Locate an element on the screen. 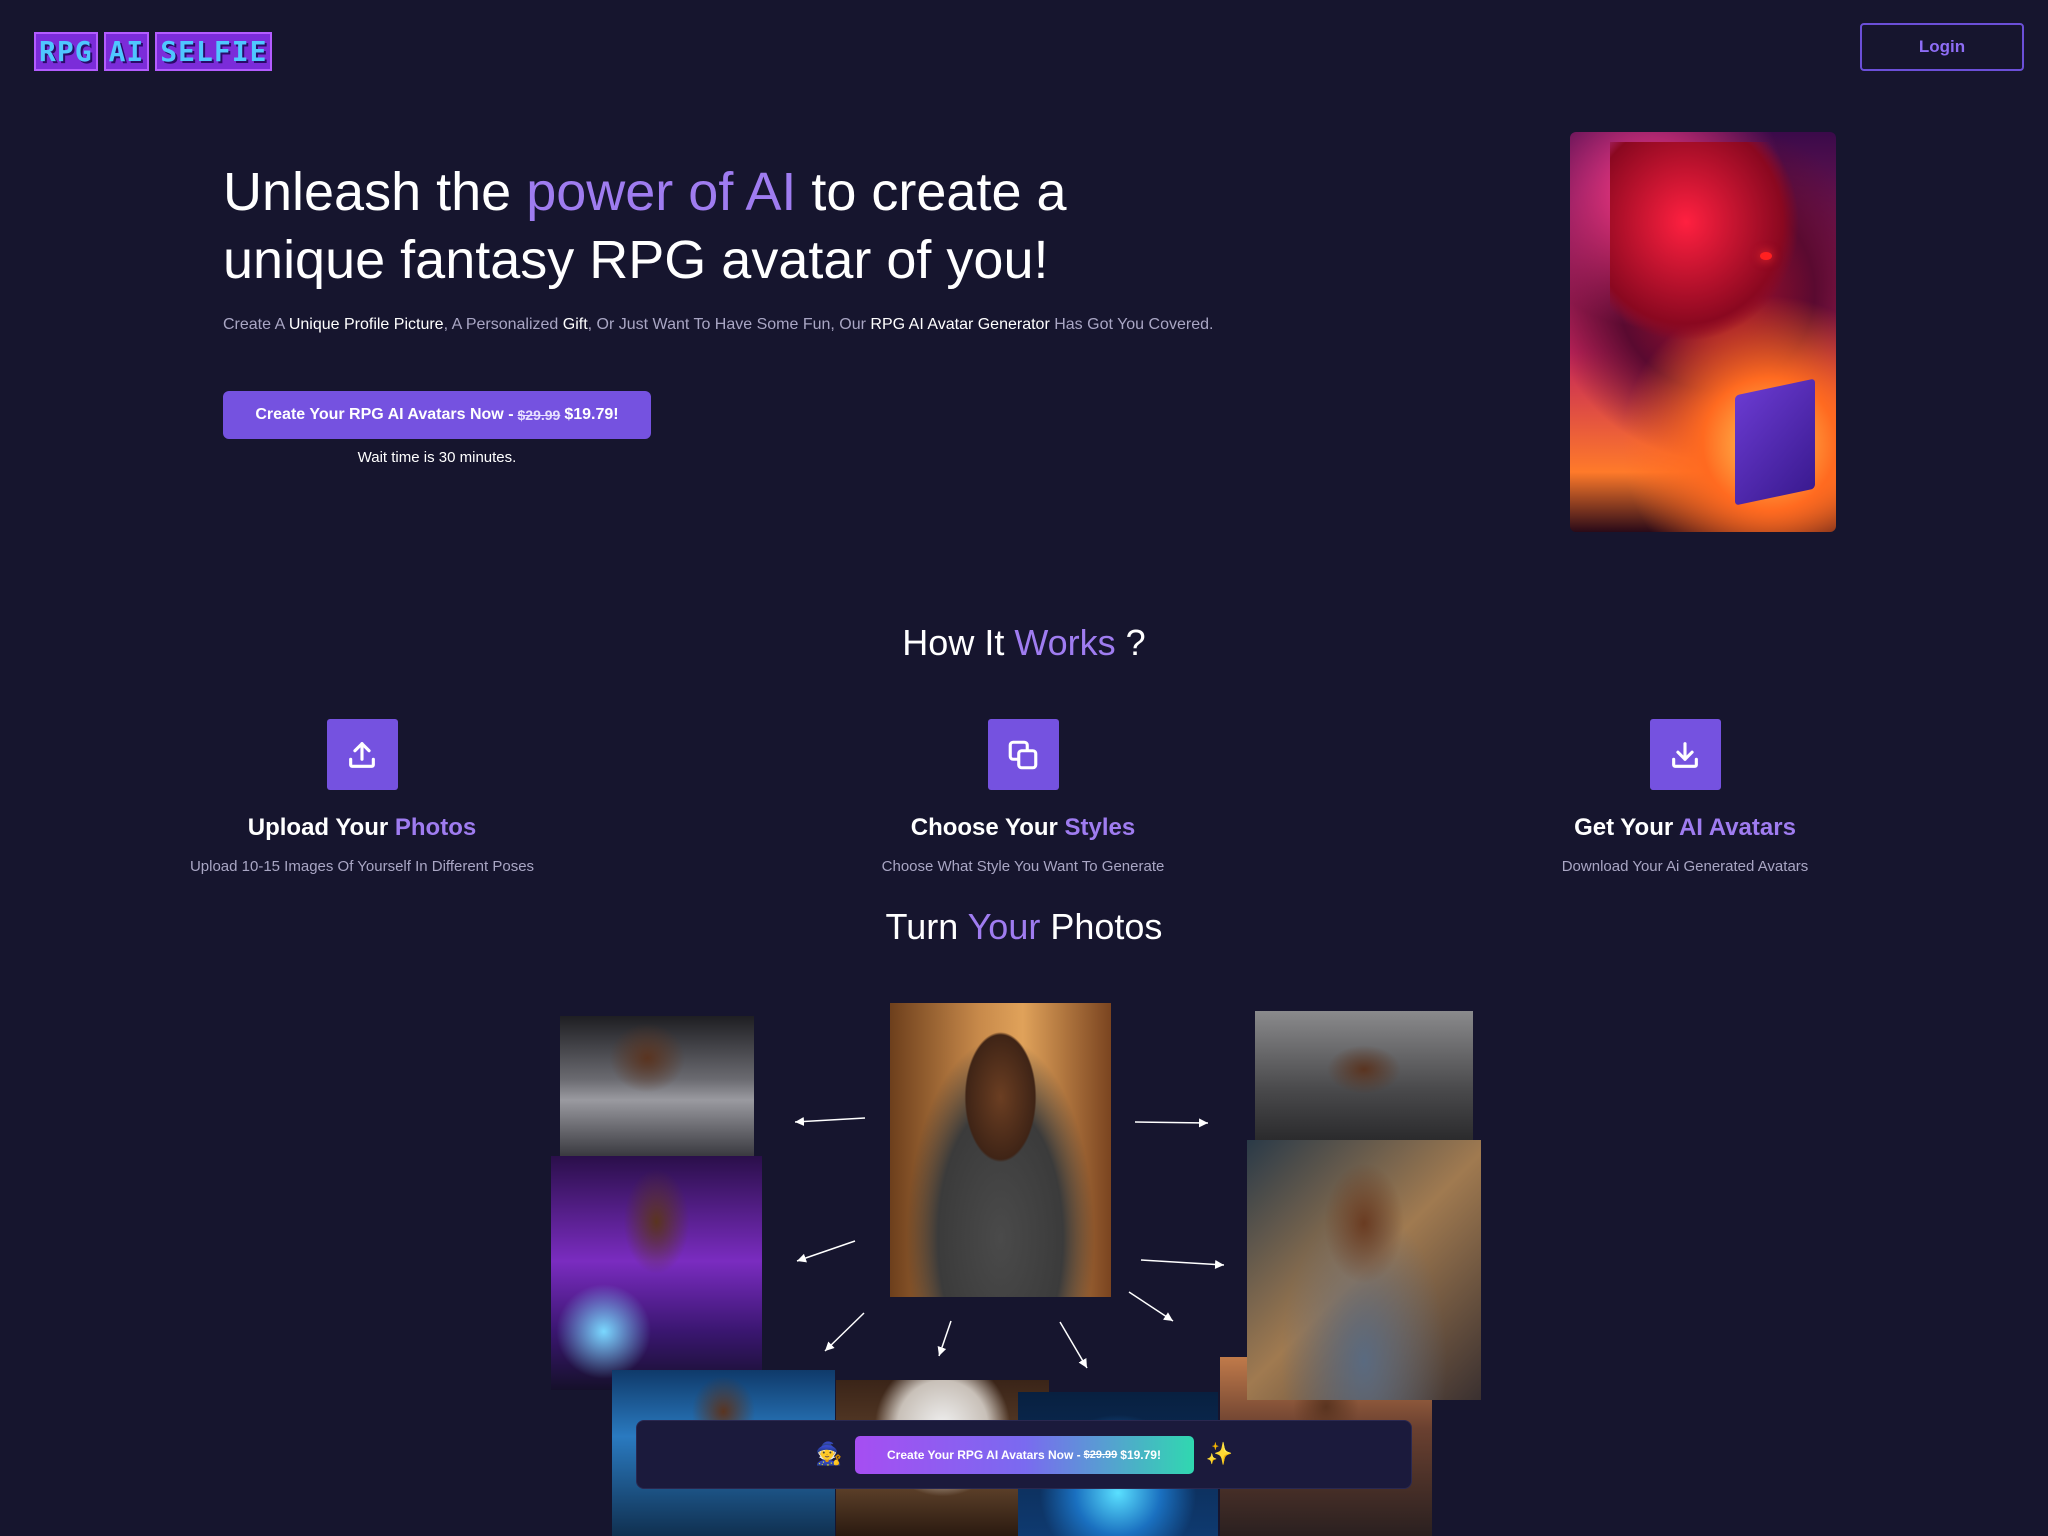  upload-icon is located at coordinates (362, 754).